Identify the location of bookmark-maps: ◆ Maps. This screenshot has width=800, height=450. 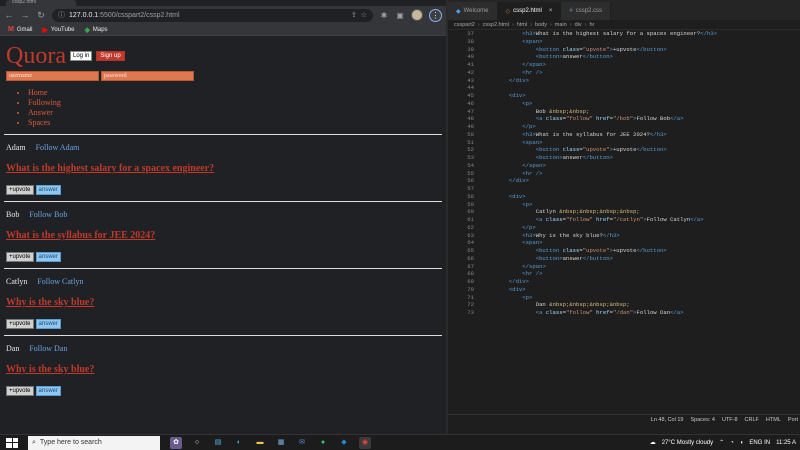
(95, 30).